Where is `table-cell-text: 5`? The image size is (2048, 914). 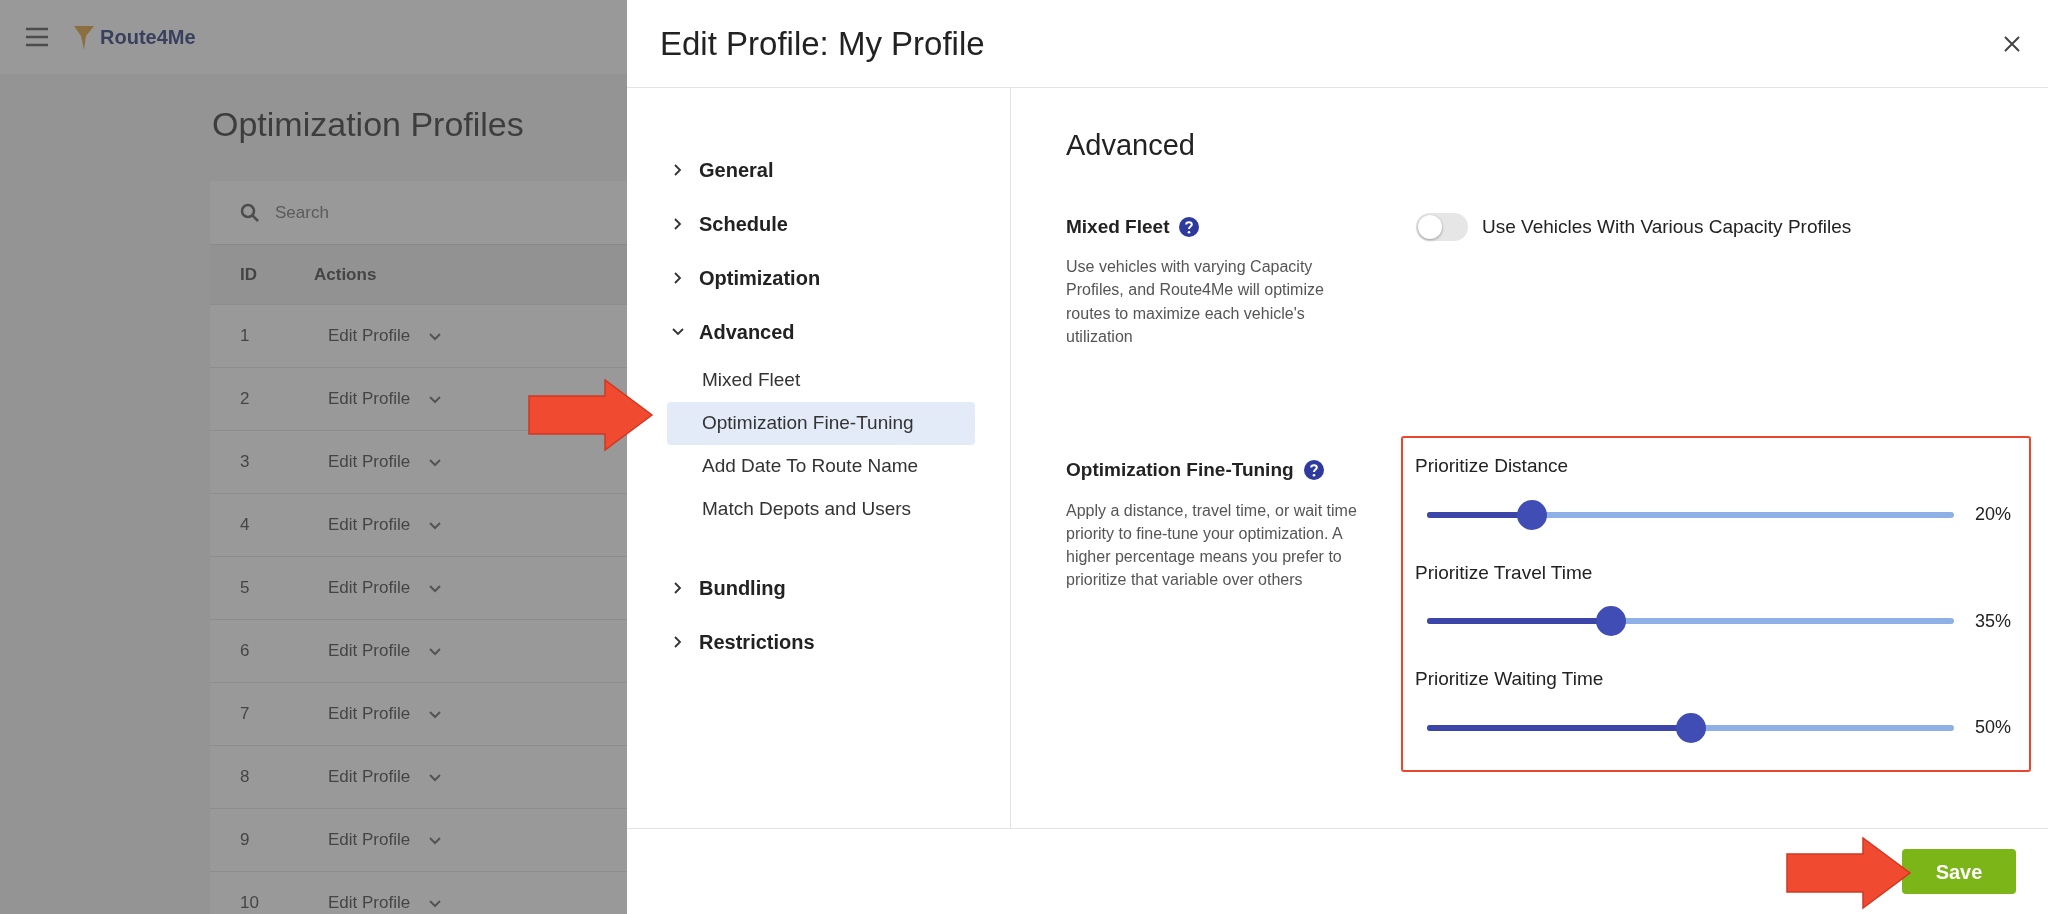
table-cell-text: 5 is located at coordinates (245, 588).